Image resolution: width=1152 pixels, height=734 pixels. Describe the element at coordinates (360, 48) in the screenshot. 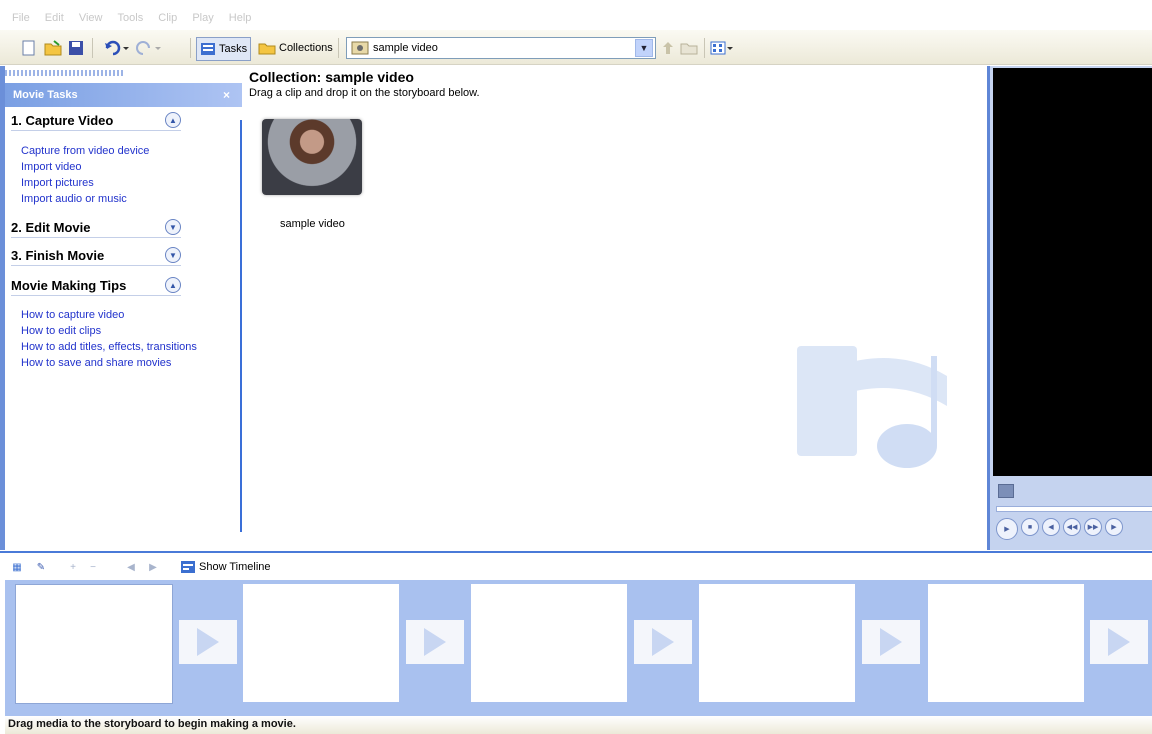

I see `collection-film-icon` at that location.